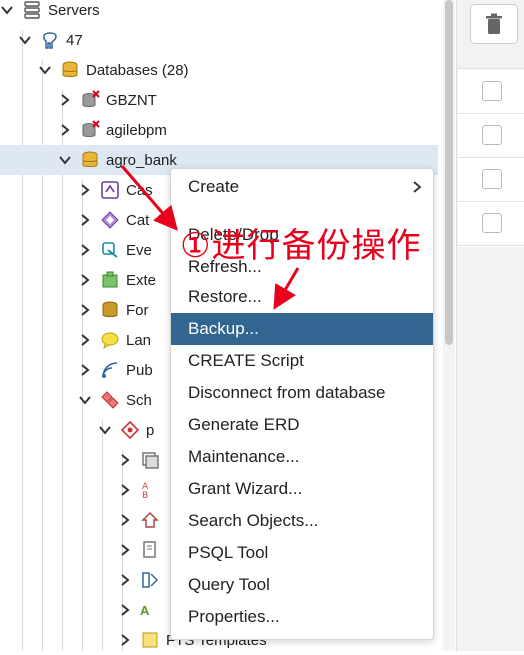 Image resolution: width=524 pixels, height=655 pixels. What do you see at coordinates (150, 640) in the screenshot?
I see `fts-templates-icon` at bounding box center [150, 640].